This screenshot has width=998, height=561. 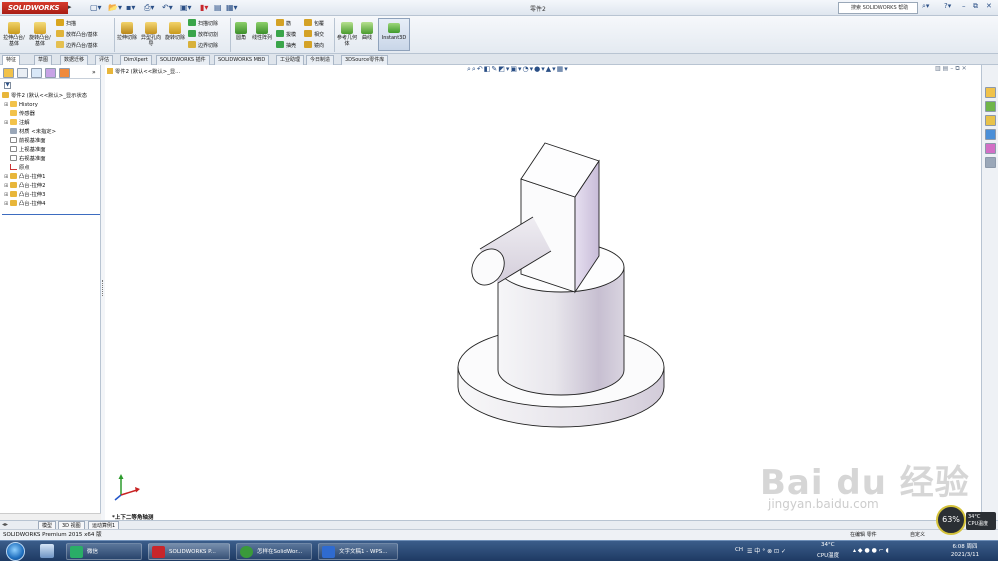 What do you see at coordinates (262, 31) in the screenshot?
I see `linear-pattern-button: 线性阵列` at bounding box center [262, 31].